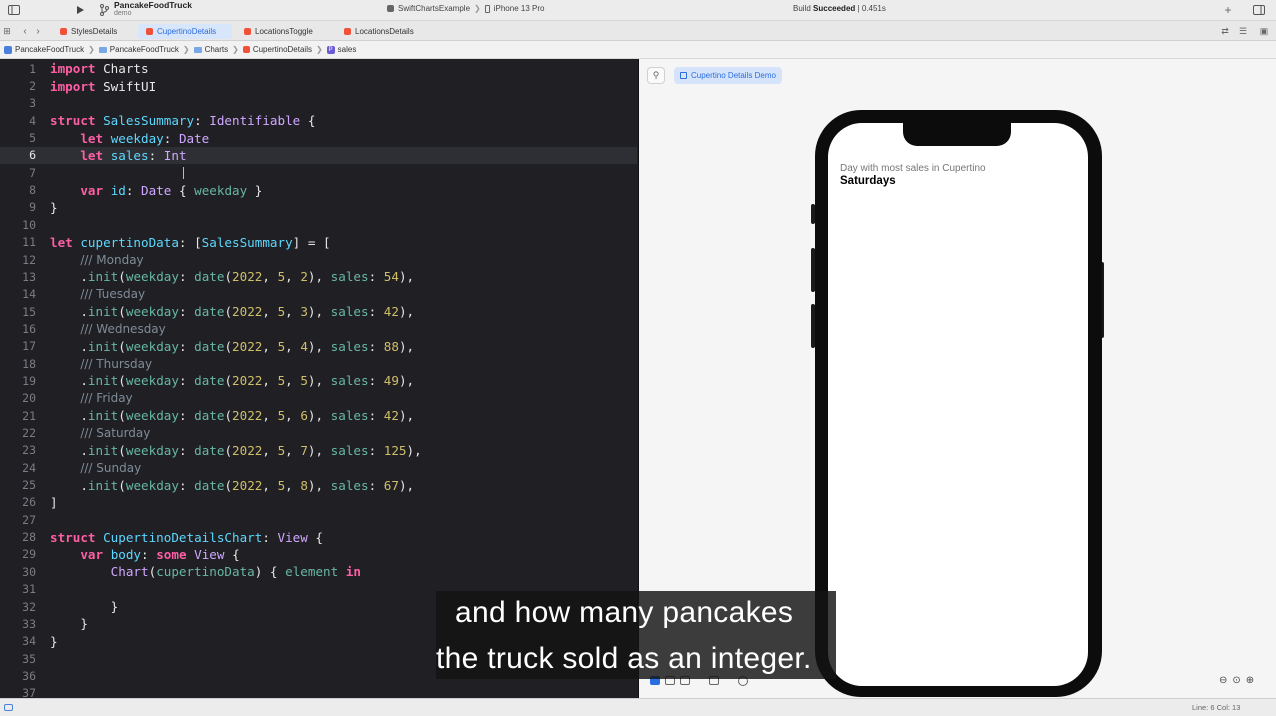 The width and height of the screenshot is (1276, 716). Describe the element at coordinates (7, 31) in the screenshot. I see `grid-icon: ⊞` at that location.